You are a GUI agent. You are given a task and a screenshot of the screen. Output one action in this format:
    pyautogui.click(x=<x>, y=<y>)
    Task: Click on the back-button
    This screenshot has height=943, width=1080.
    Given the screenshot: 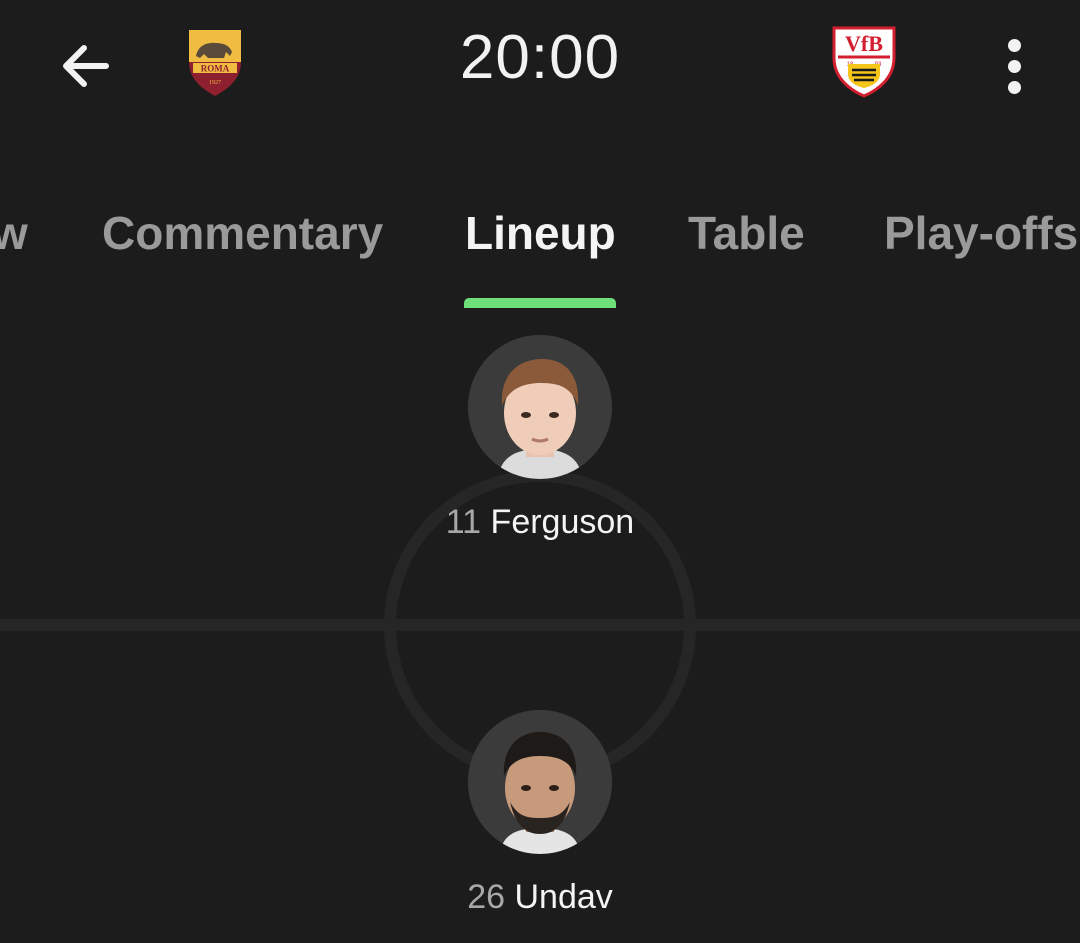 What is the action you would take?
    pyautogui.click(x=84, y=66)
    